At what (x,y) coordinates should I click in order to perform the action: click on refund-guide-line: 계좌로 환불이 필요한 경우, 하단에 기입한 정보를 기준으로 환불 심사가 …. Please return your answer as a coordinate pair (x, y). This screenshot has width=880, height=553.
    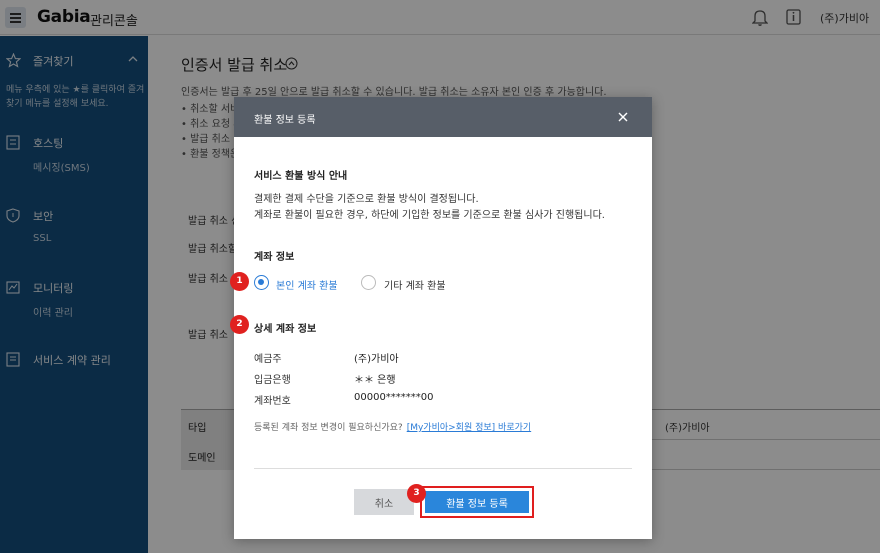
    Looking at the image, I should click on (429, 215).